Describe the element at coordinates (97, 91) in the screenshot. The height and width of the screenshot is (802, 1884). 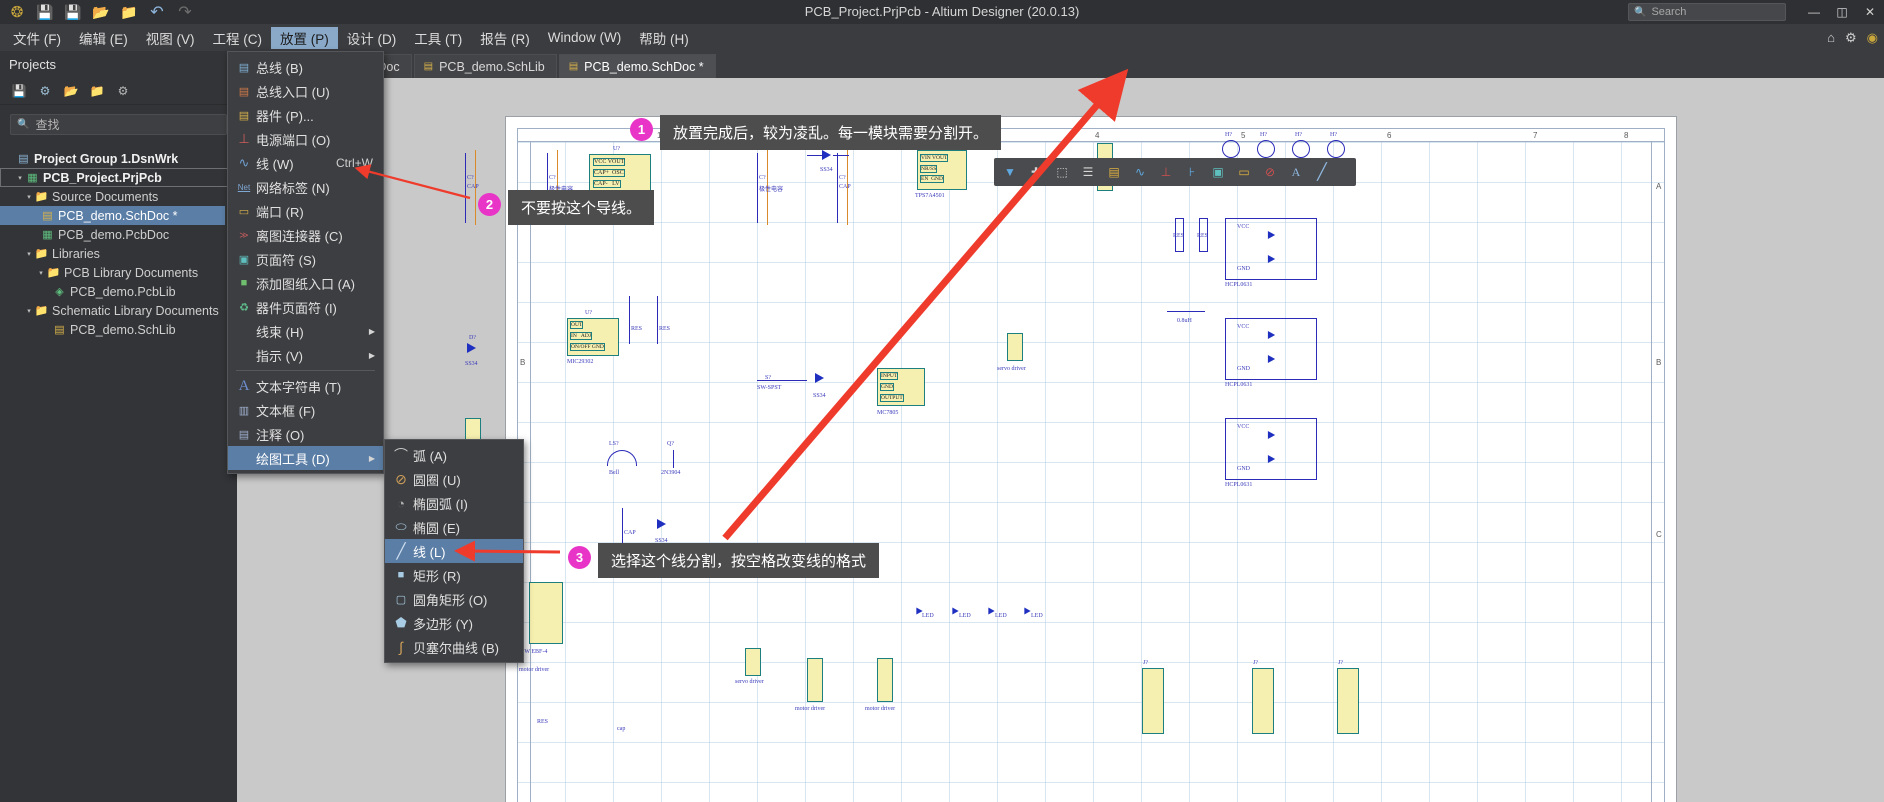
I see `panel-add-icon: 📁` at that location.